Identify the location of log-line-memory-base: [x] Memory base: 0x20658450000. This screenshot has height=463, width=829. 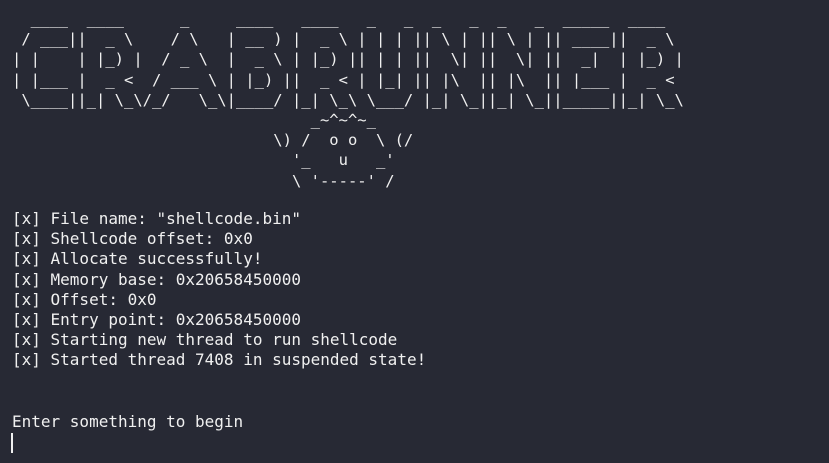
(156, 279).